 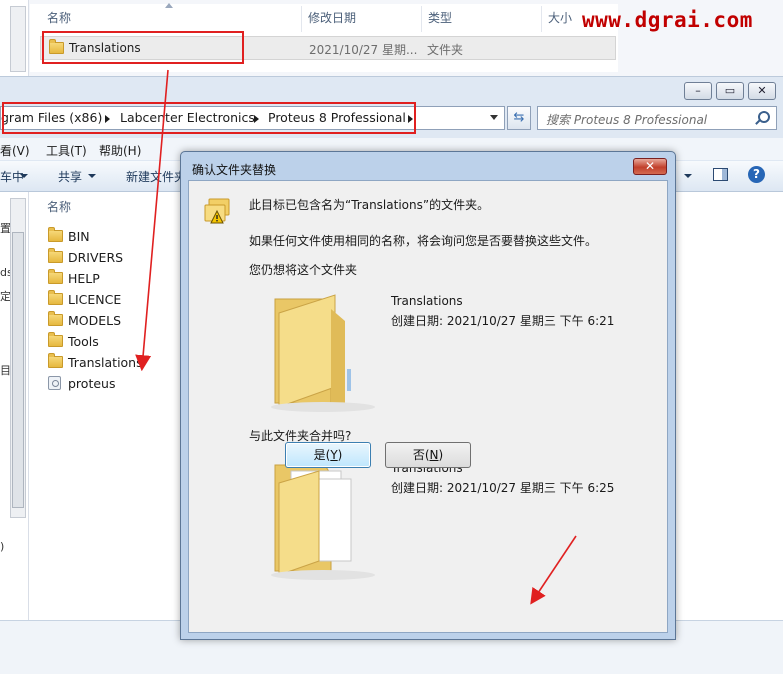 What do you see at coordinates (234, 170) in the screenshot?
I see `dialog-title: 确认文件夹替换` at bounding box center [234, 170].